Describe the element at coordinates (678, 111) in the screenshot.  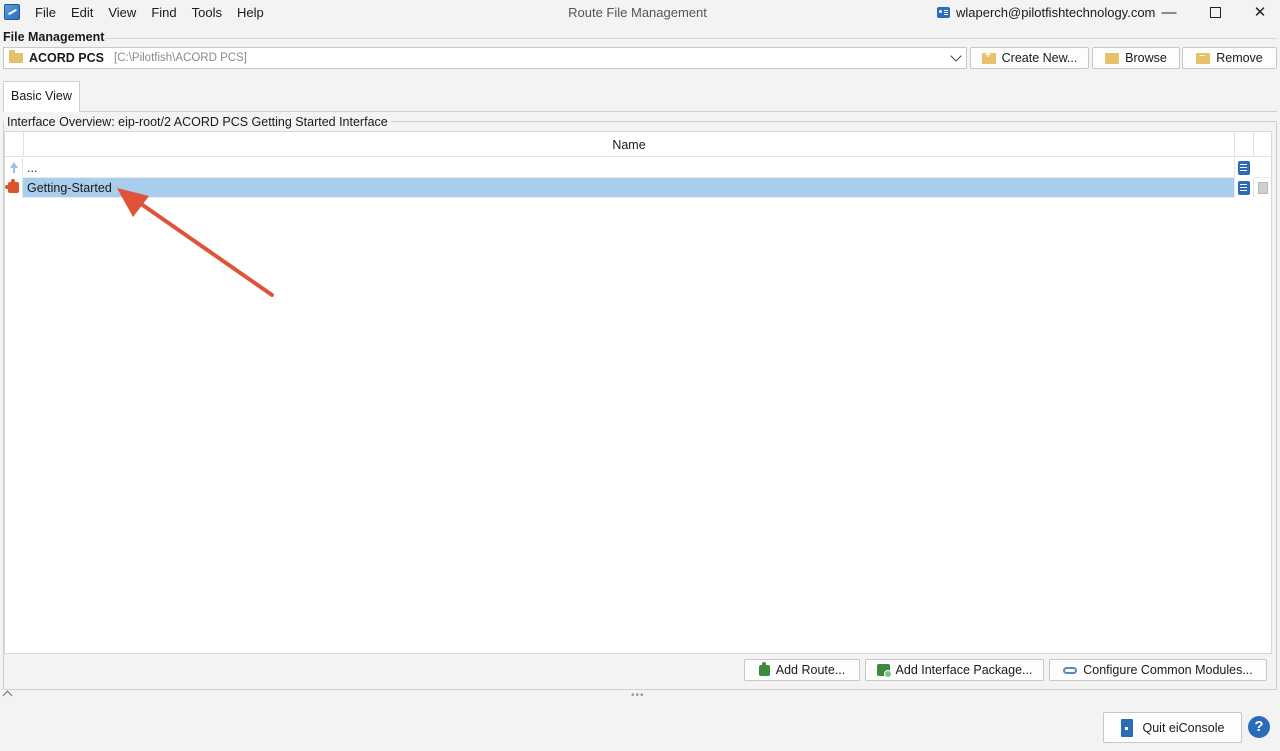
I see `tab-divider` at that location.